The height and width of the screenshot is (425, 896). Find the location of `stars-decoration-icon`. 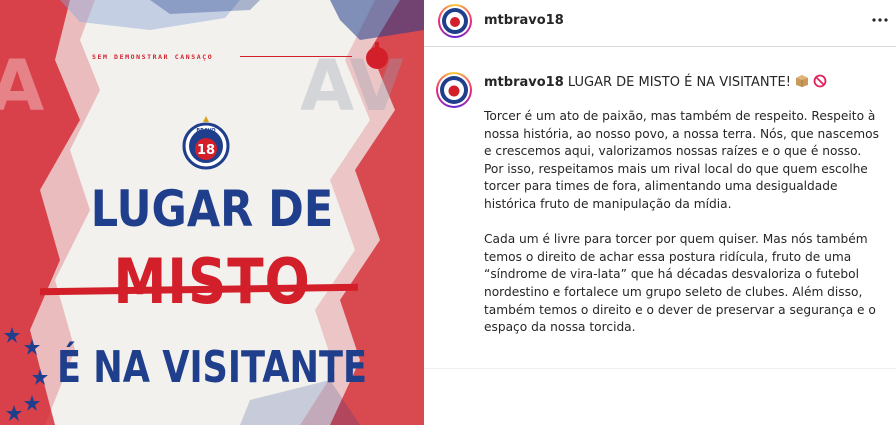

stars-decoration-icon is located at coordinates (26, 374).